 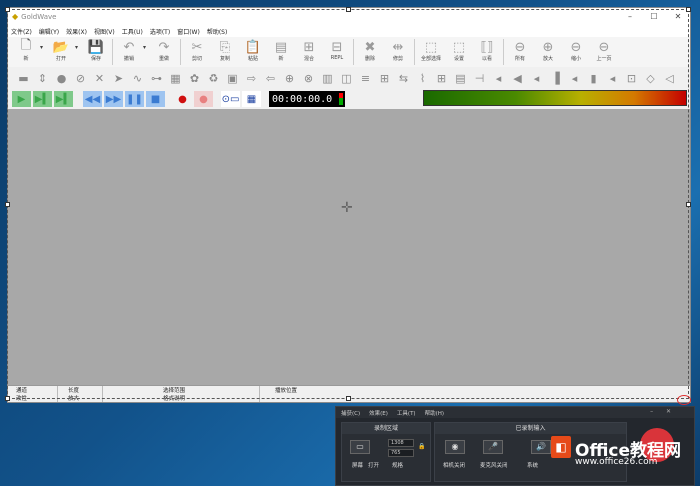 I want to click on height-field: 765, so click(x=401, y=453).